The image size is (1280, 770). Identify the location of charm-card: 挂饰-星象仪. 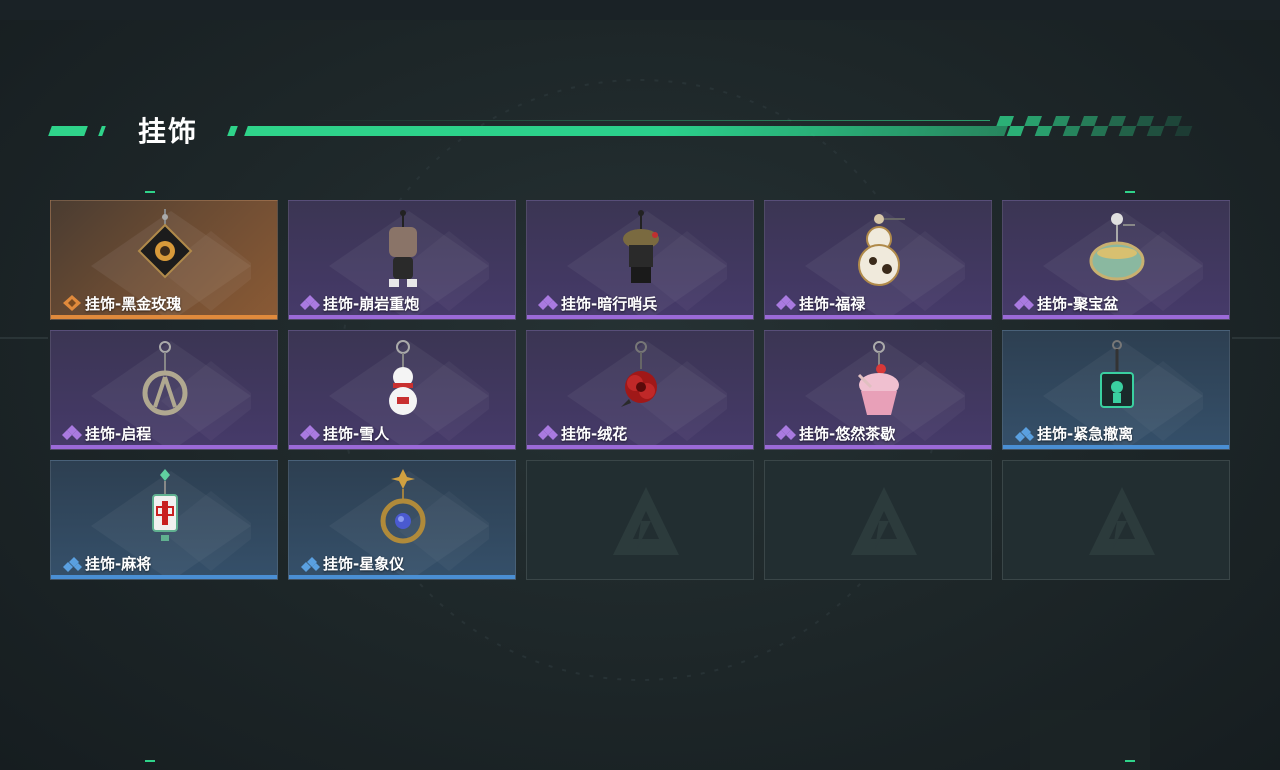
(402, 520).